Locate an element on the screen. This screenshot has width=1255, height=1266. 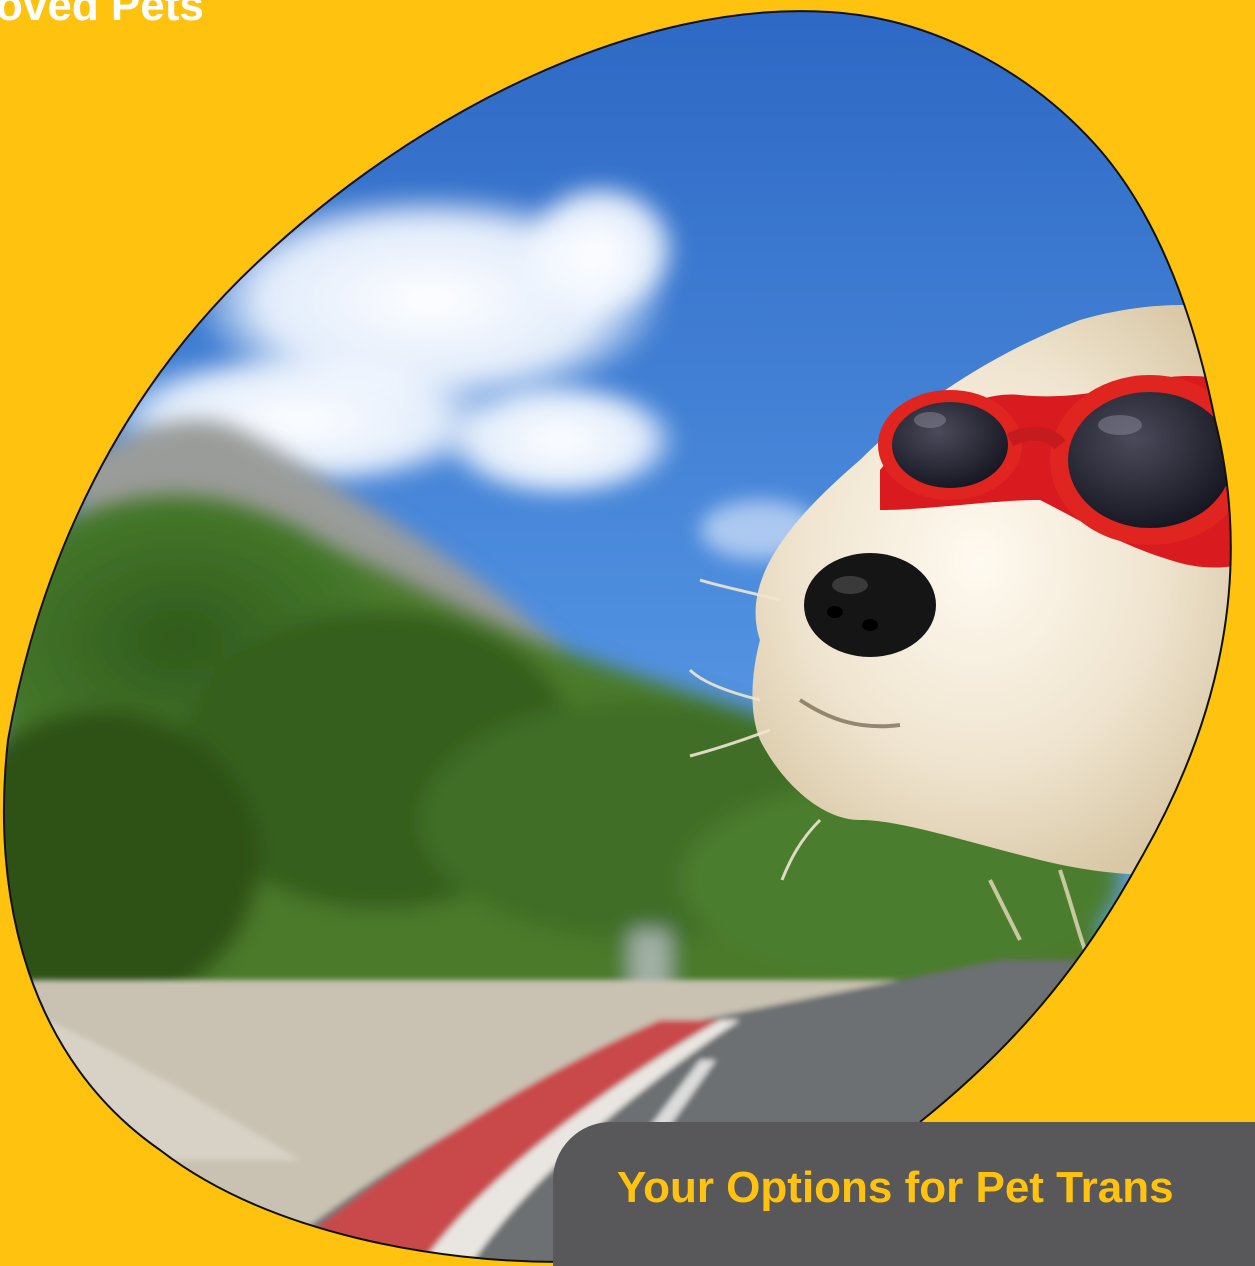
caption-banner: Your Options for Pet Trans is located at coordinates (904, 1194).